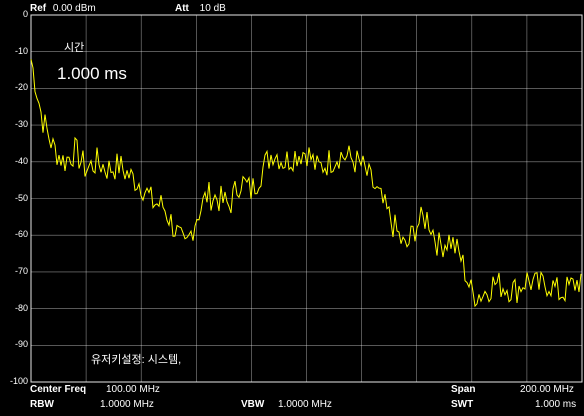 This screenshot has height=416, width=584. I want to click on y-tick-label: 0, so click(25, 14).